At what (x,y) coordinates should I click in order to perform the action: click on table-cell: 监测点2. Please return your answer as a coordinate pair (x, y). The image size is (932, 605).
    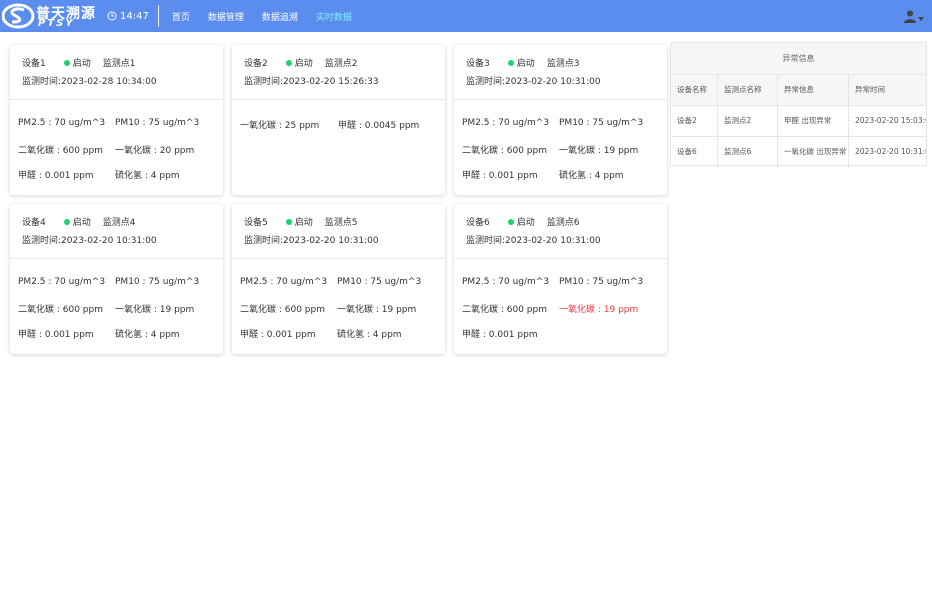
    Looking at the image, I should click on (748, 121).